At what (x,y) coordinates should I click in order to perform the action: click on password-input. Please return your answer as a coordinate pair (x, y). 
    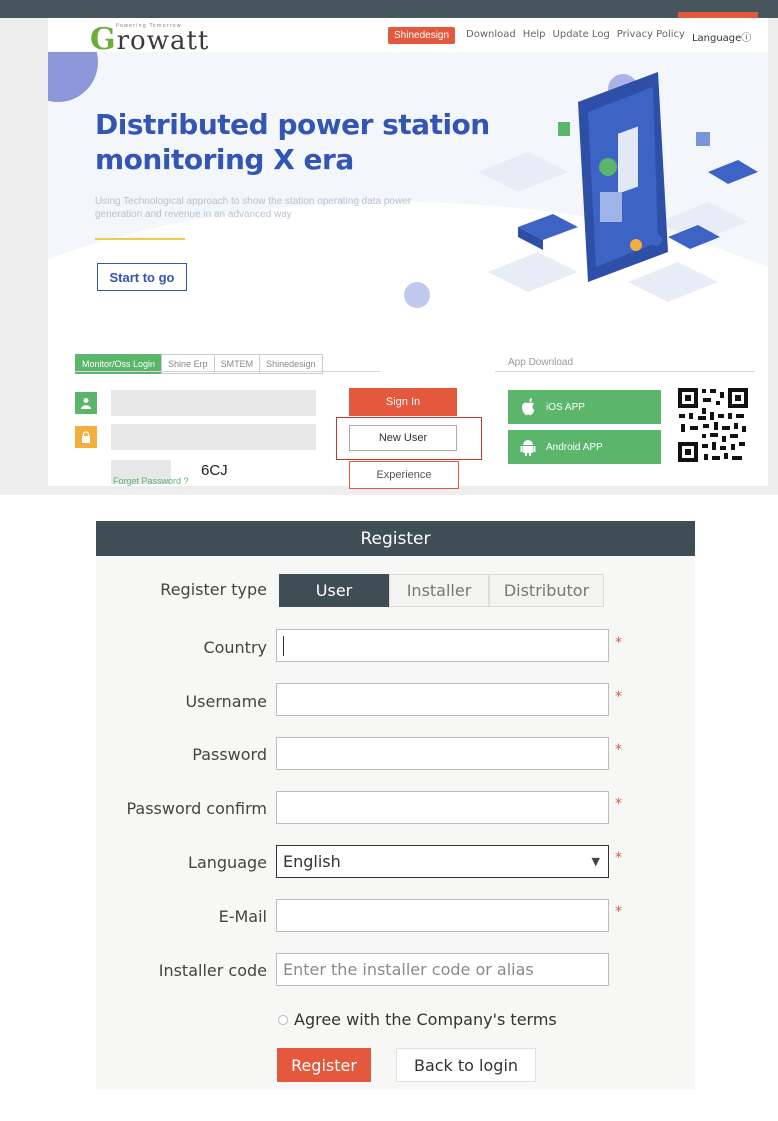
    Looking at the image, I should click on (213, 437).